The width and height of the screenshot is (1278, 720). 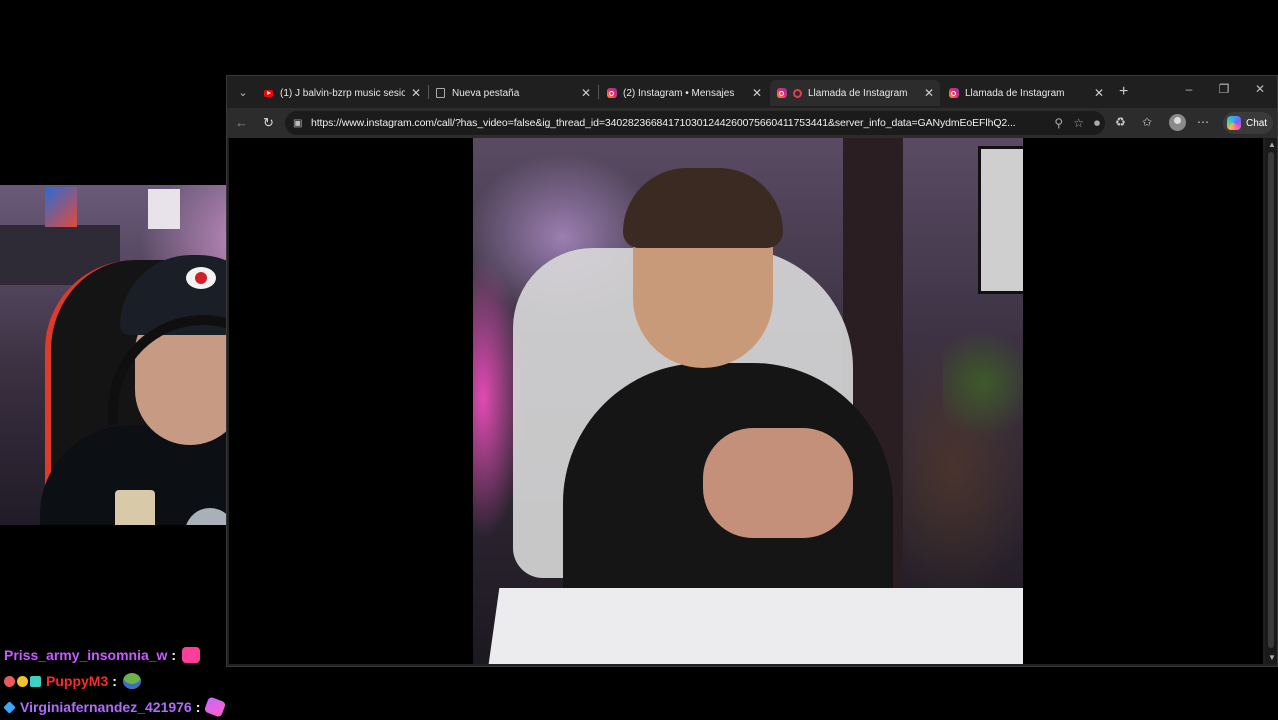 I want to click on chat-username: Priss_army_insomnia_w, so click(x=86, y=655).